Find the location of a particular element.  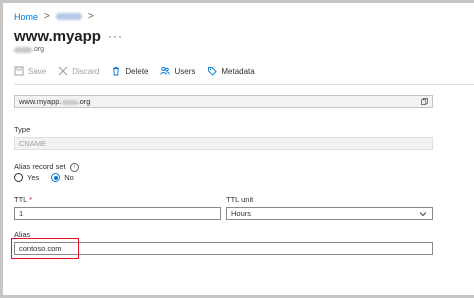

save-button: Save is located at coordinates (30, 71).